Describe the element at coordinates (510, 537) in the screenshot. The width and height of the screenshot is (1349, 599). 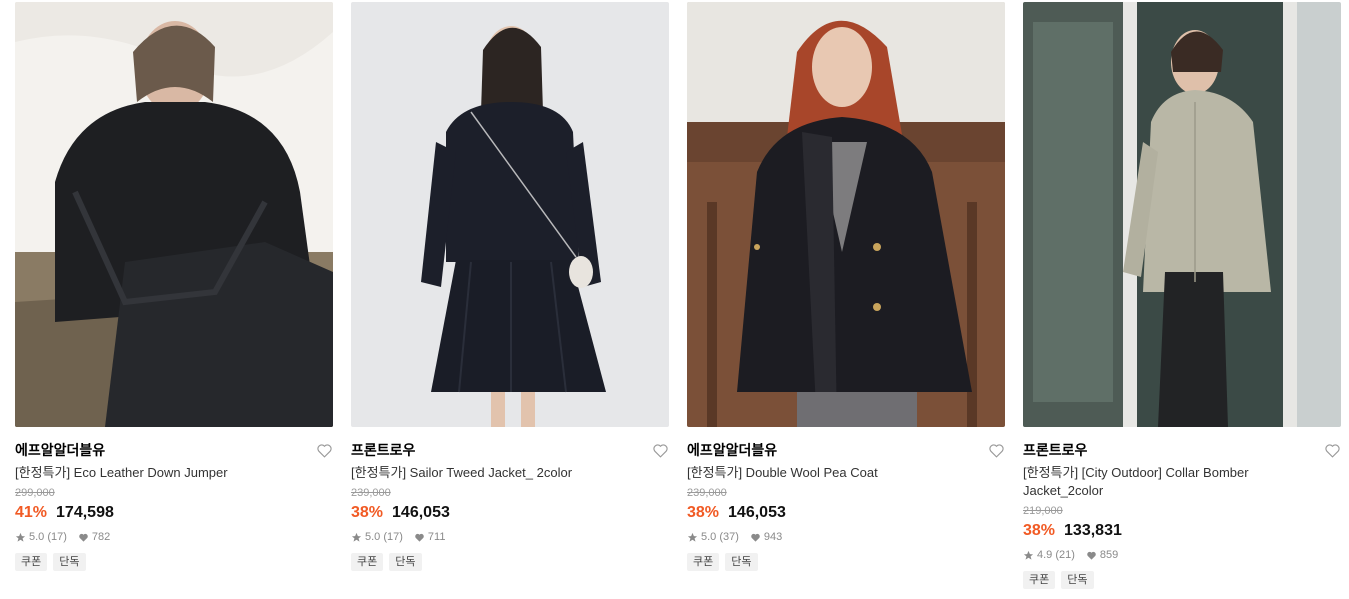
I see `product-meta: 5.0 (17) 711` at that location.